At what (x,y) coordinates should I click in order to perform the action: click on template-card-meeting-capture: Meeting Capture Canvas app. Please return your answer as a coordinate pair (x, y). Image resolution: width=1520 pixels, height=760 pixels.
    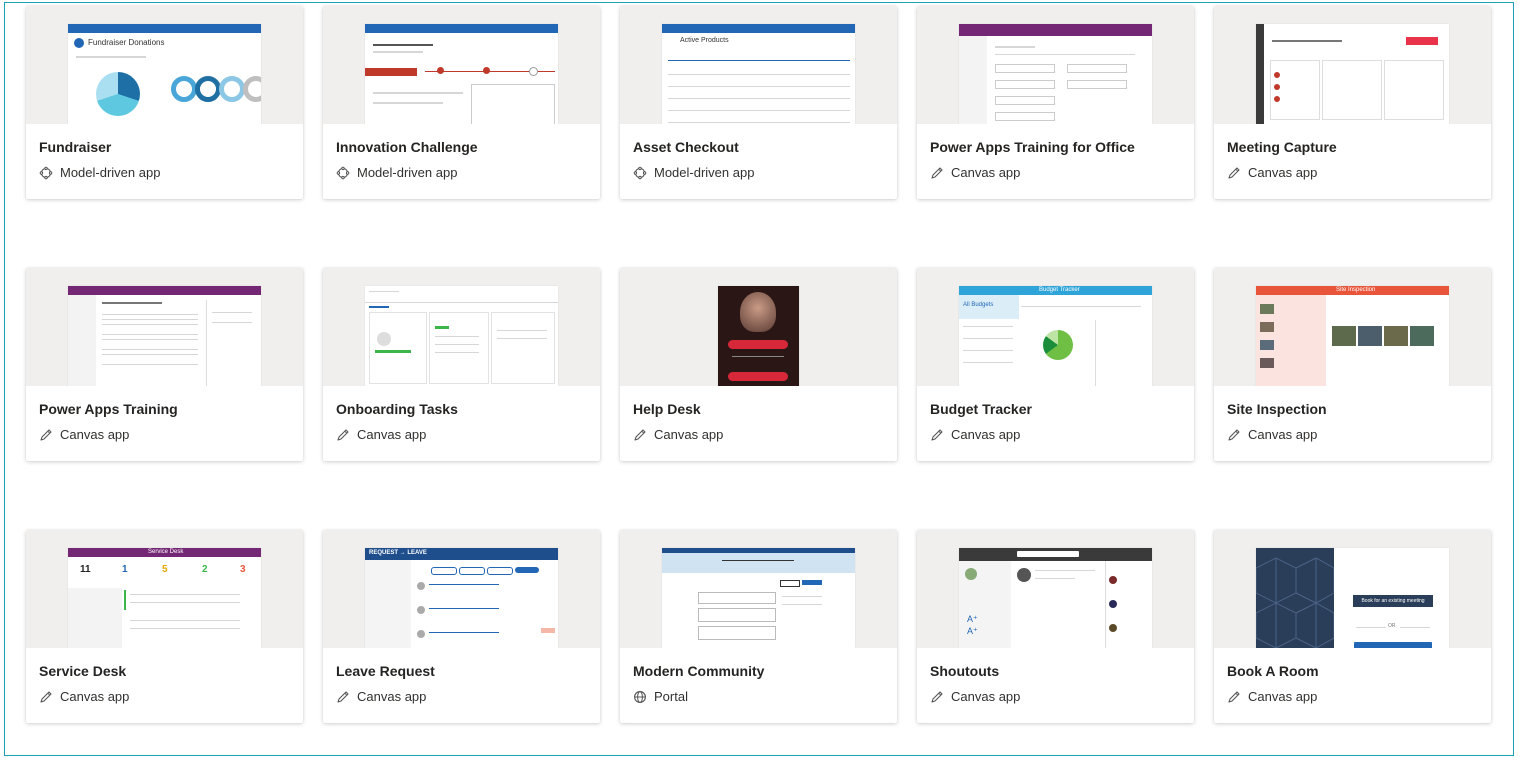
    Looking at the image, I should click on (1352, 102).